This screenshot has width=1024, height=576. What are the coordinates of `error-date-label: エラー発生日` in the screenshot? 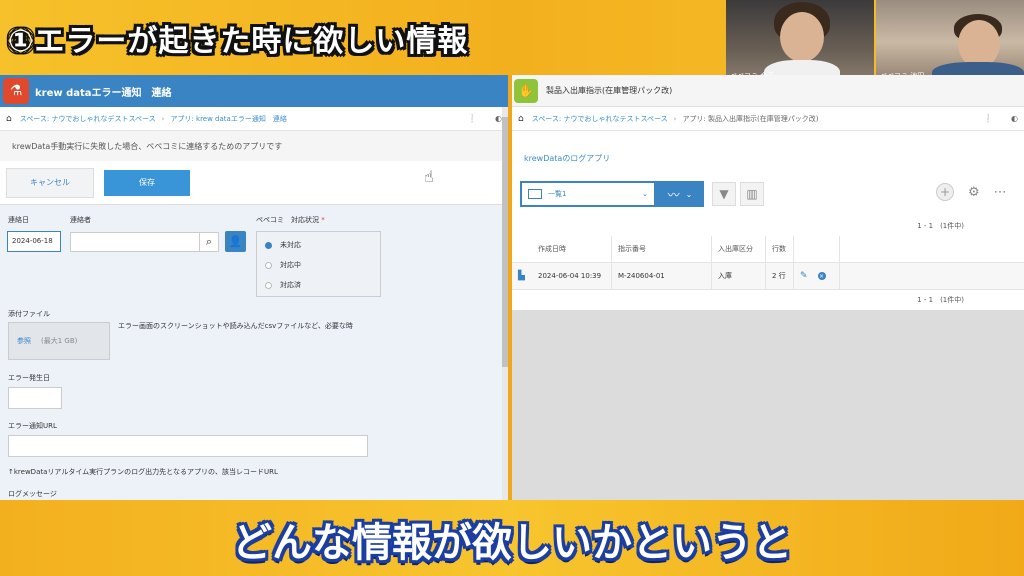 It's located at (29, 378).